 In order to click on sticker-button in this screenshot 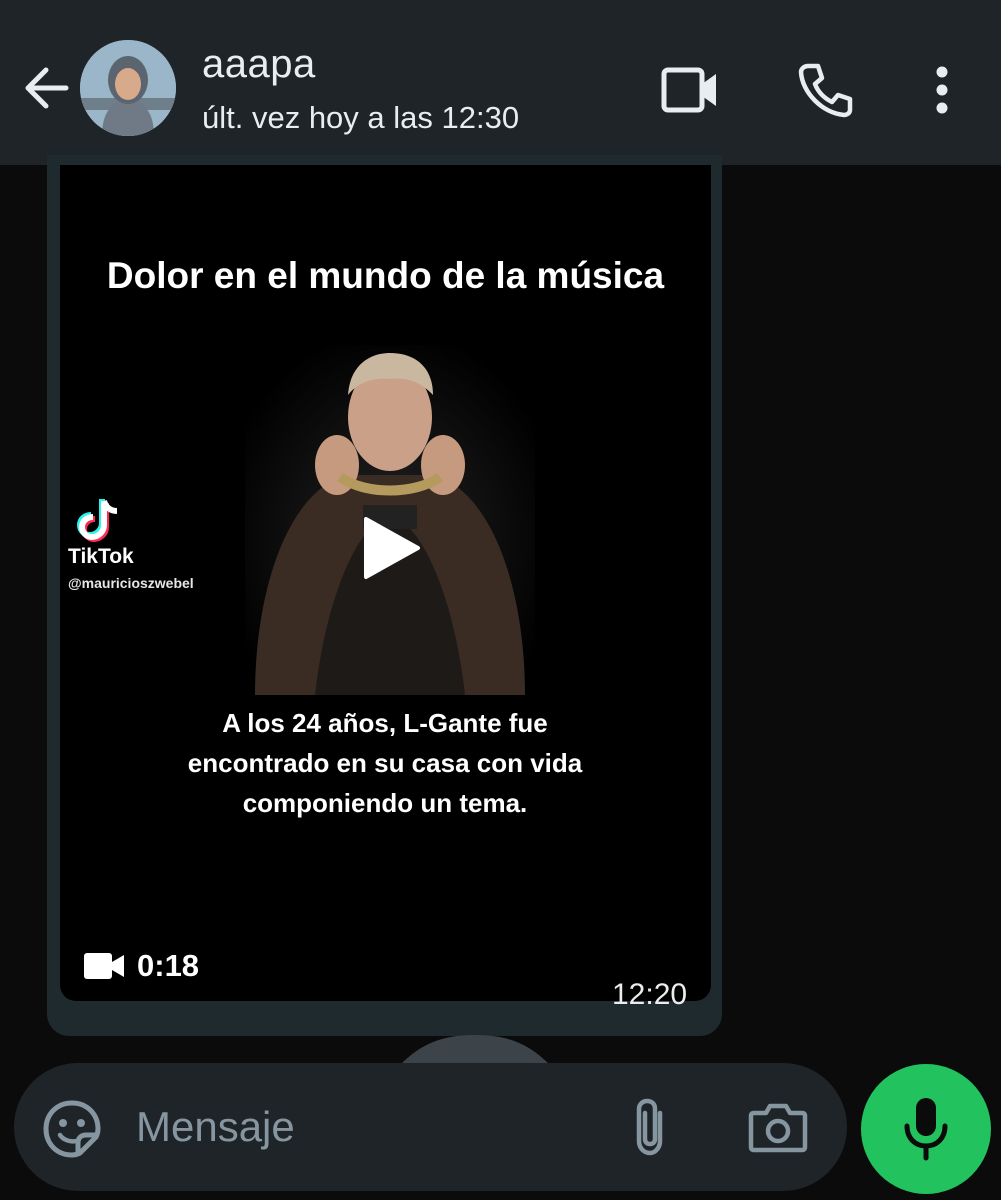, I will do `click(72, 1129)`.